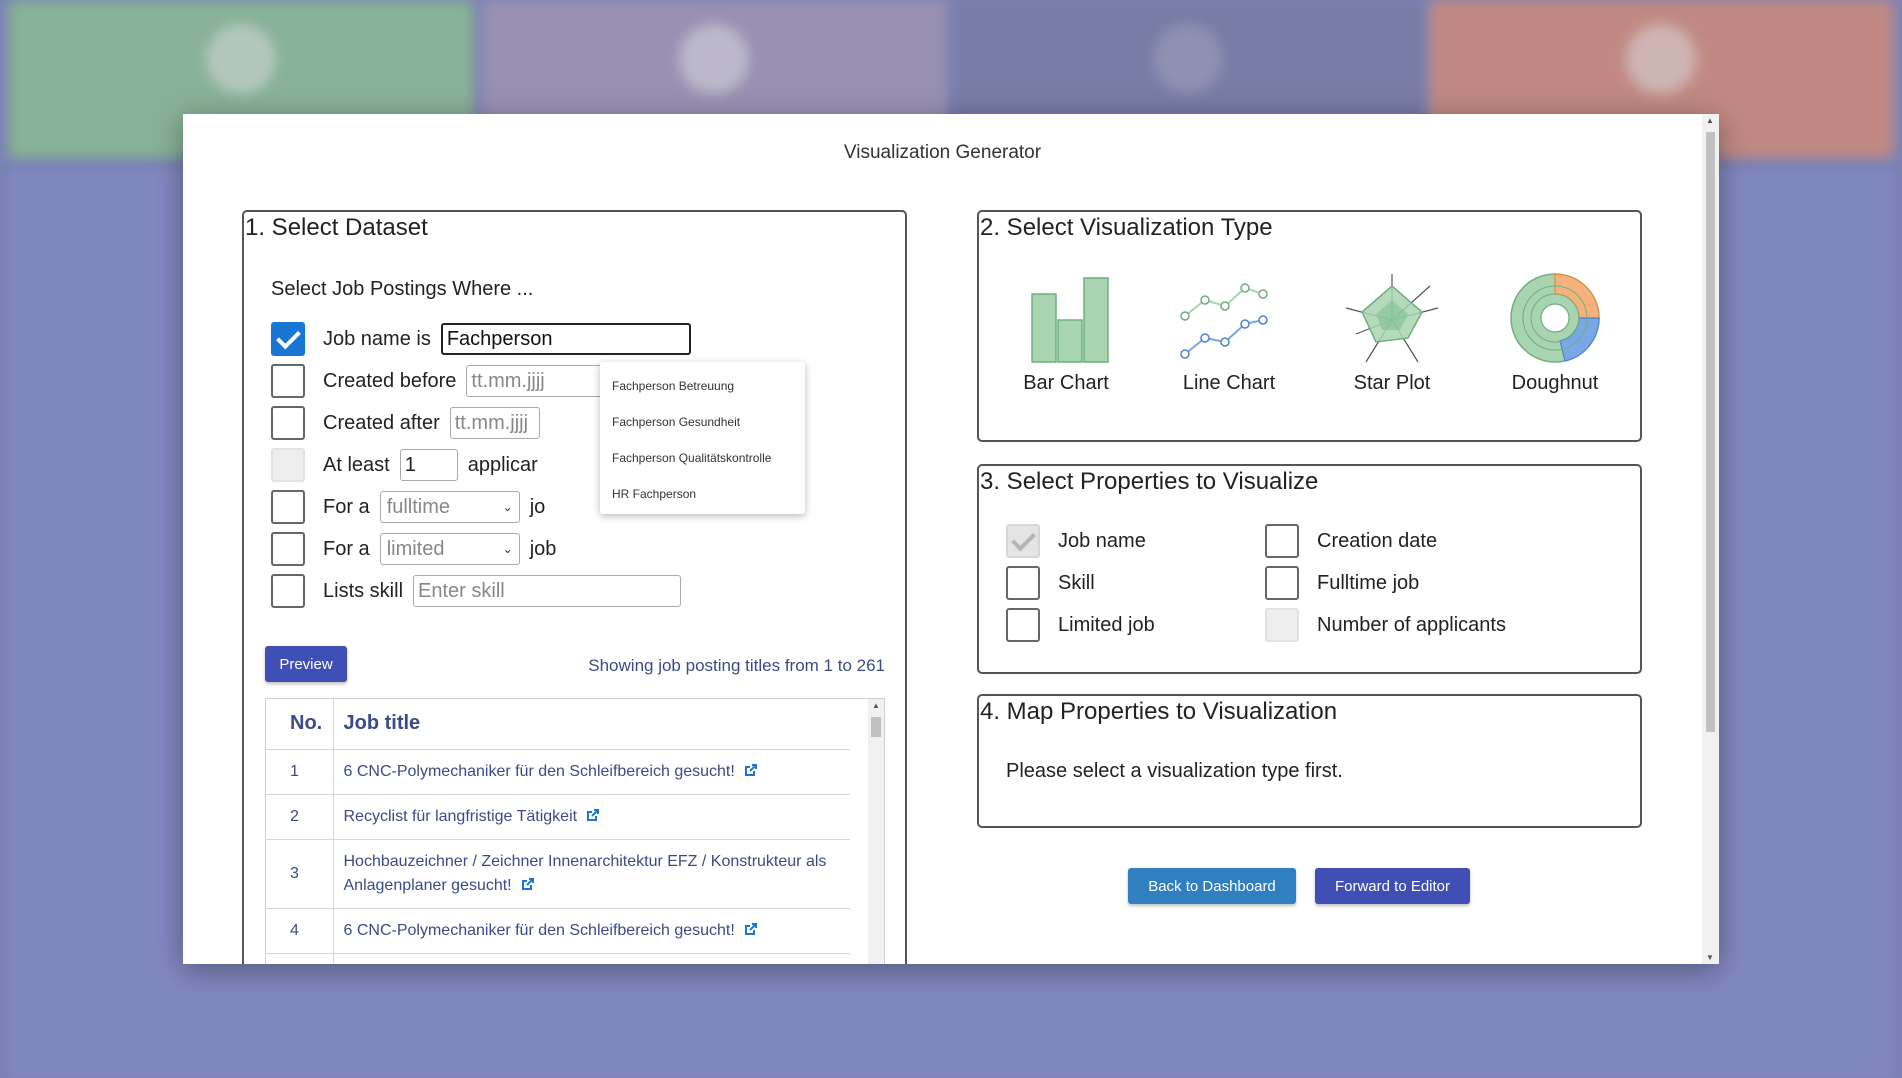  Describe the element at coordinates (1555, 383) in the screenshot. I see `viz-option-label: Doughnut` at that location.